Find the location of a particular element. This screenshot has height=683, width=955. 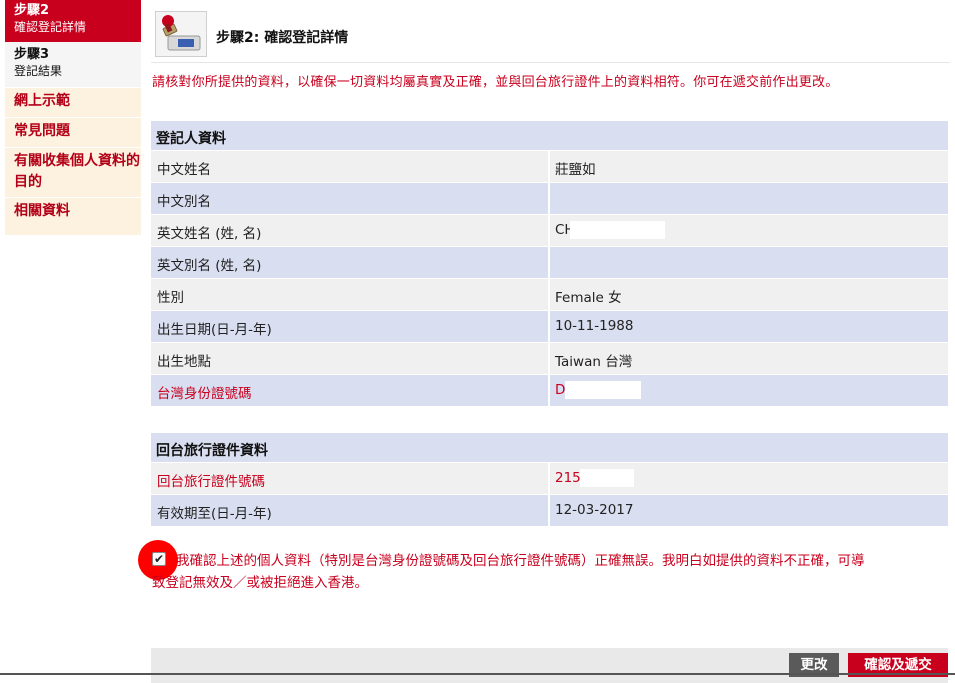

table-row: 中文姓名 莊鹽如 is located at coordinates (549, 166).